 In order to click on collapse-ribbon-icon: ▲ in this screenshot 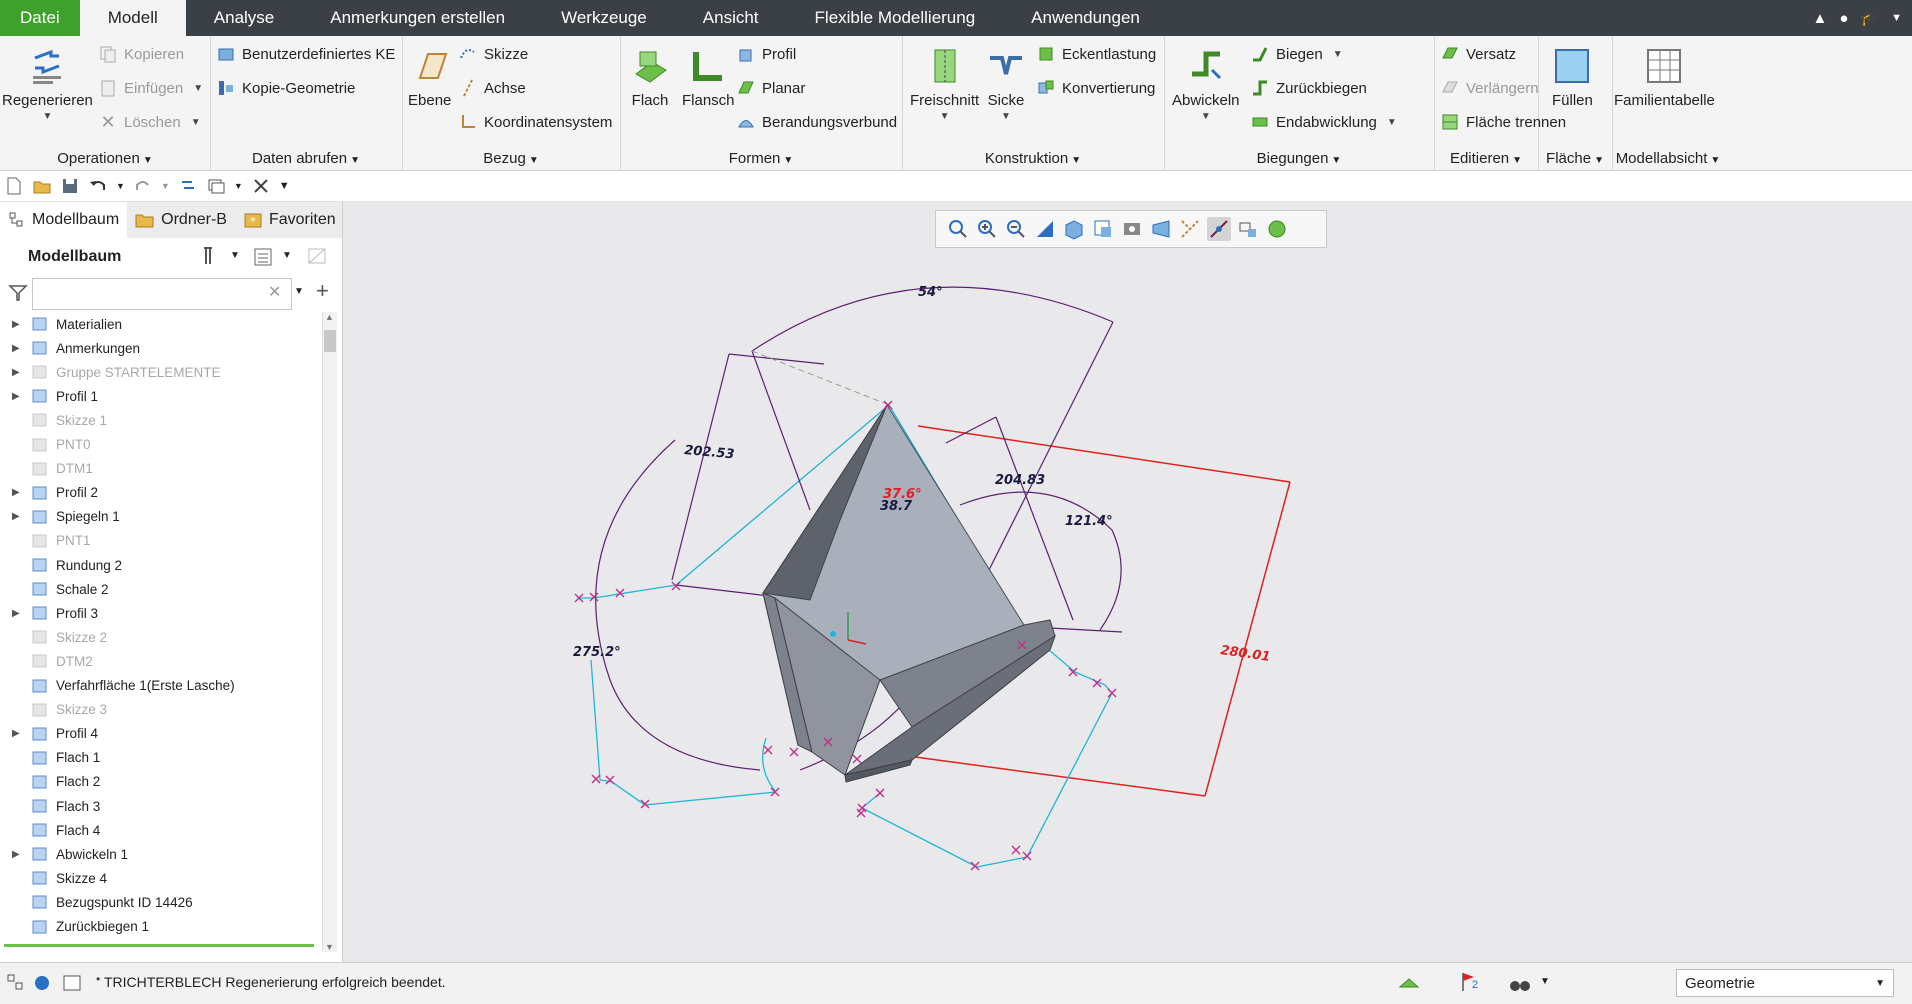, I will do `click(1820, 18)`.